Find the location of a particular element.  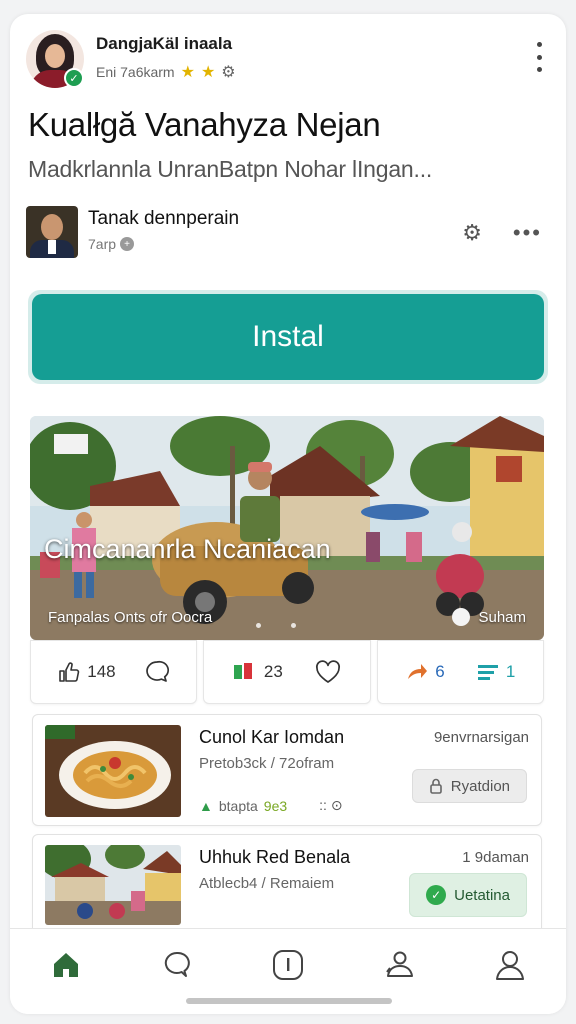

nav-profile-pin is located at coordinates (399, 965).